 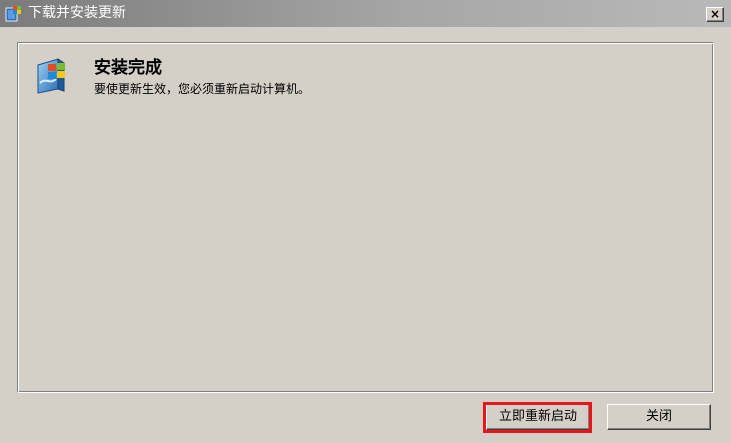 What do you see at coordinates (659, 417) in the screenshot?
I see `close-button: 关闭` at bounding box center [659, 417].